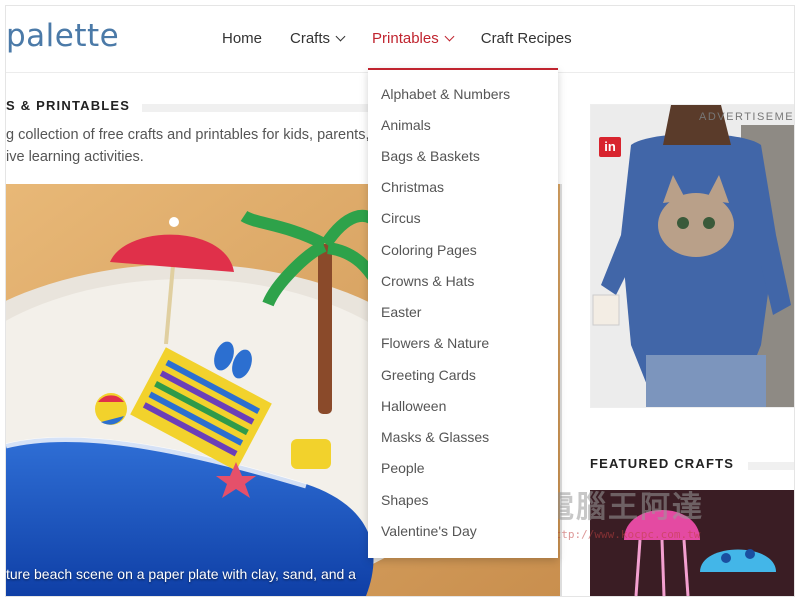 The image size is (800, 602). I want to click on featured-craft-image, so click(692, 543).